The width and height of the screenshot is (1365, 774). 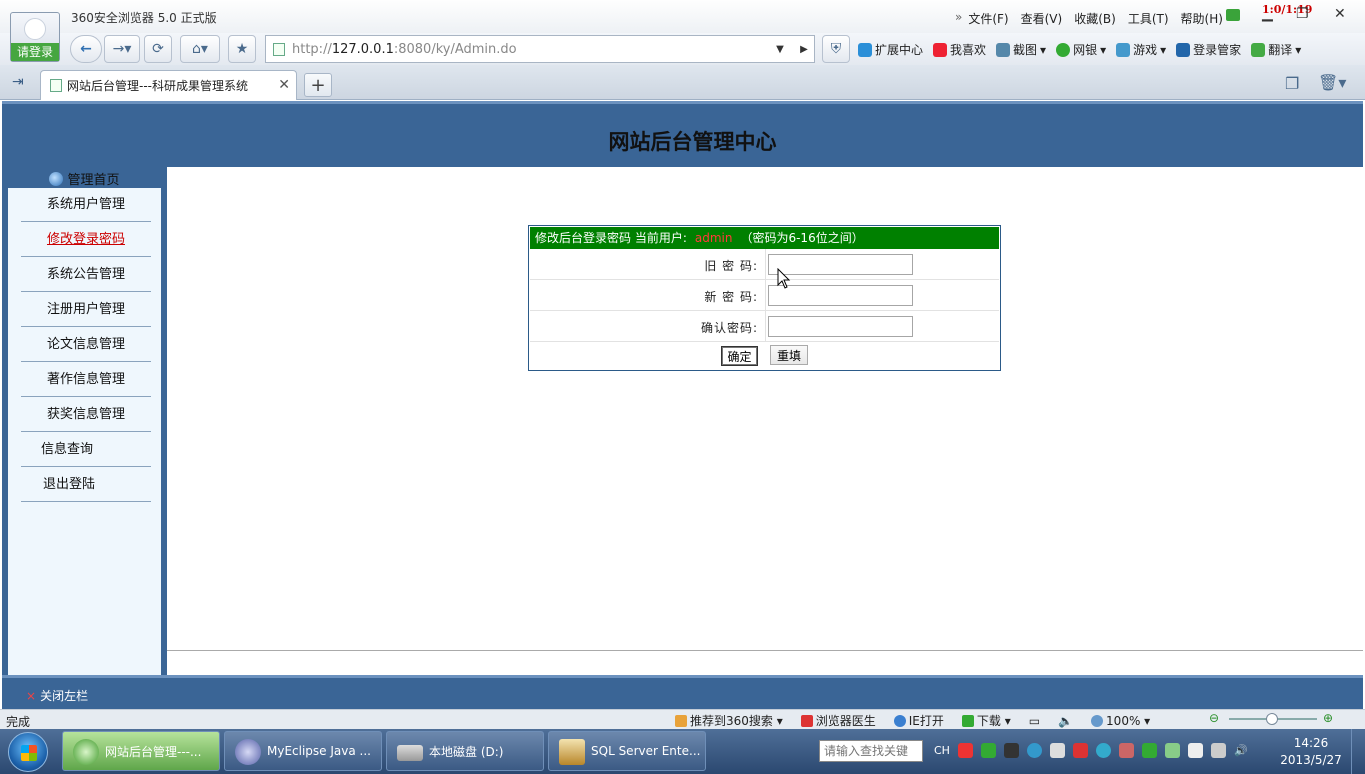 What do you see at coordinates (86, 380) in the screenshot?
I see `sidebar-item-works: 著作信息管理` at bounding box center [86, 380].